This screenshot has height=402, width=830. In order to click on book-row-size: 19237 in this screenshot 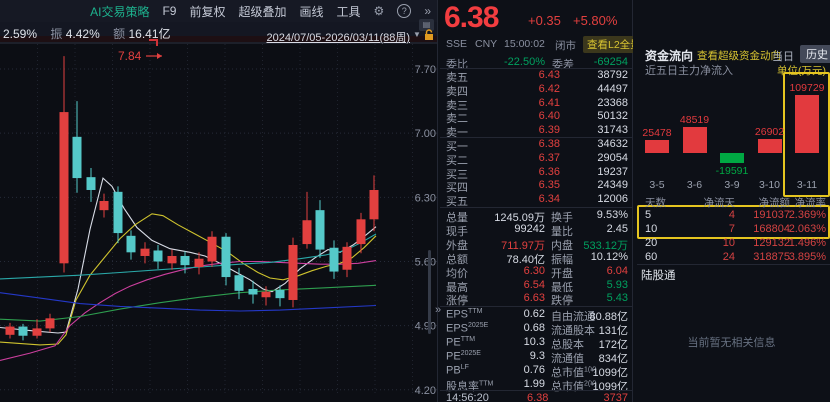, I will do `click(612, 172)`.